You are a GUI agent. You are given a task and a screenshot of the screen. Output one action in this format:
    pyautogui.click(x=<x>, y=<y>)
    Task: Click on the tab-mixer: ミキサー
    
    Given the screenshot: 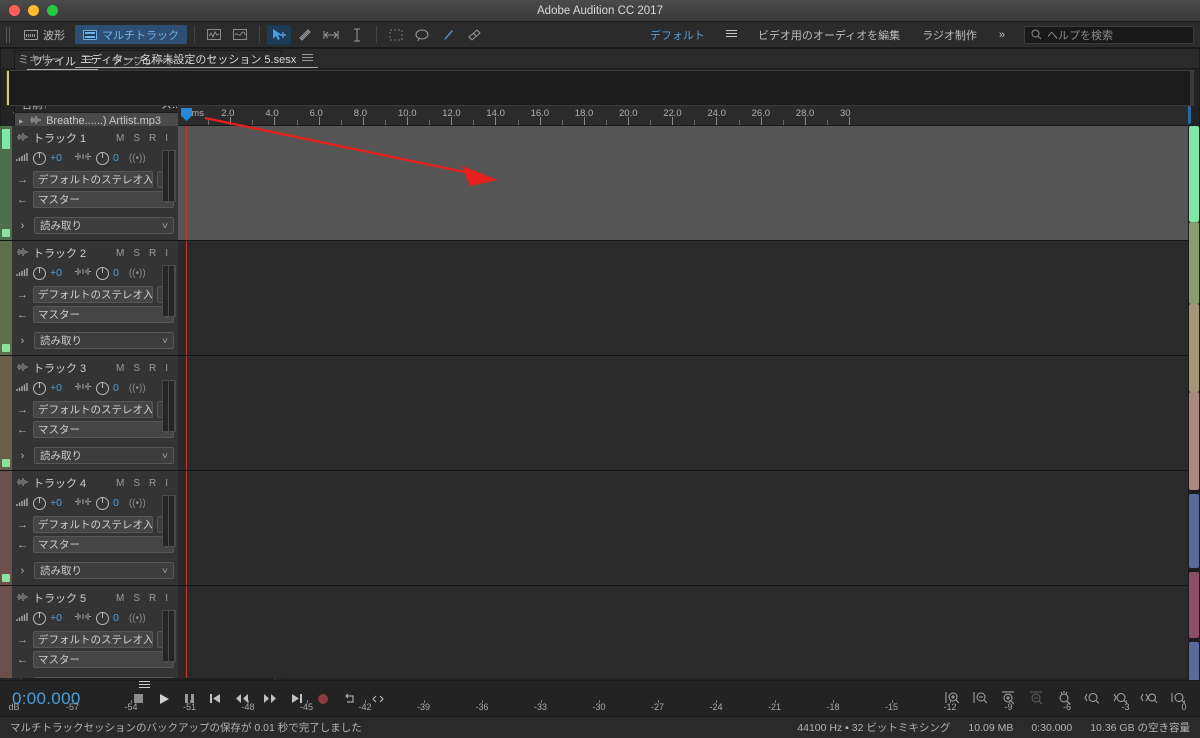 What is the action you would take?
    pyautogui.click(x=40, y=59)
    